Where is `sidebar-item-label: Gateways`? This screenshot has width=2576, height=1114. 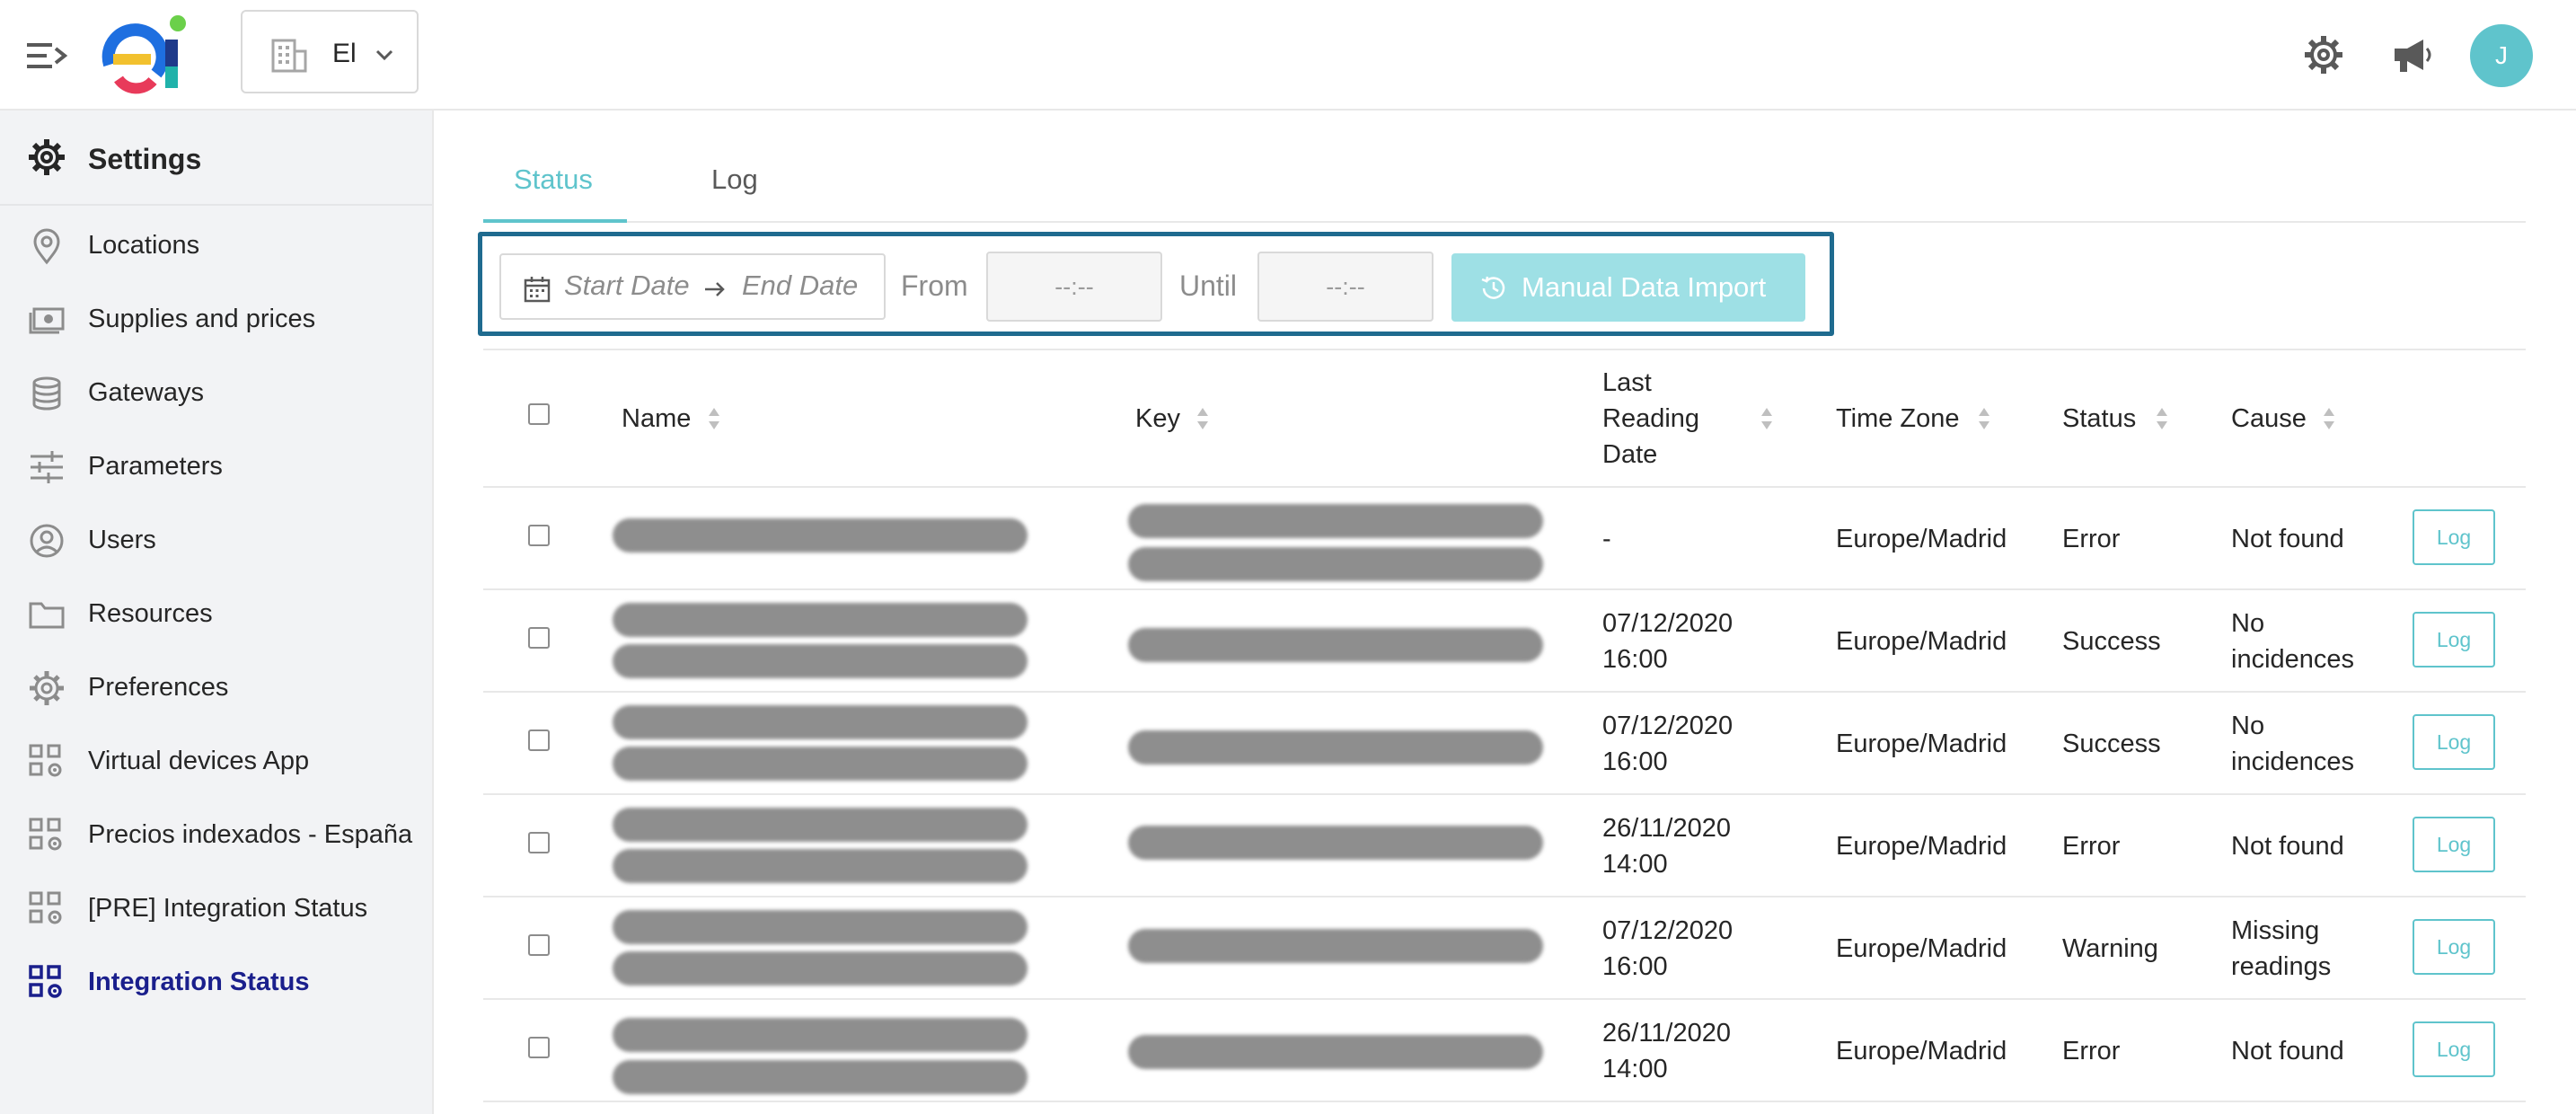 sidebar-item-label: Gateways is located at coordinates (146, 392).